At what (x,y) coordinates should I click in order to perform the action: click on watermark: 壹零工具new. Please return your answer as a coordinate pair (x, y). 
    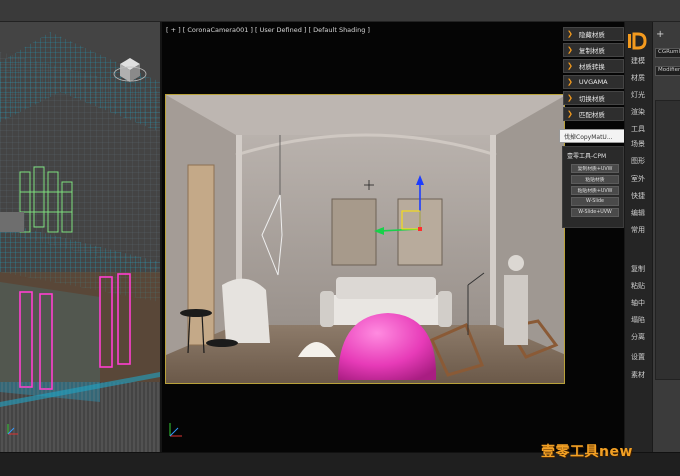
    Looking at the image, I should click on (587, 452).